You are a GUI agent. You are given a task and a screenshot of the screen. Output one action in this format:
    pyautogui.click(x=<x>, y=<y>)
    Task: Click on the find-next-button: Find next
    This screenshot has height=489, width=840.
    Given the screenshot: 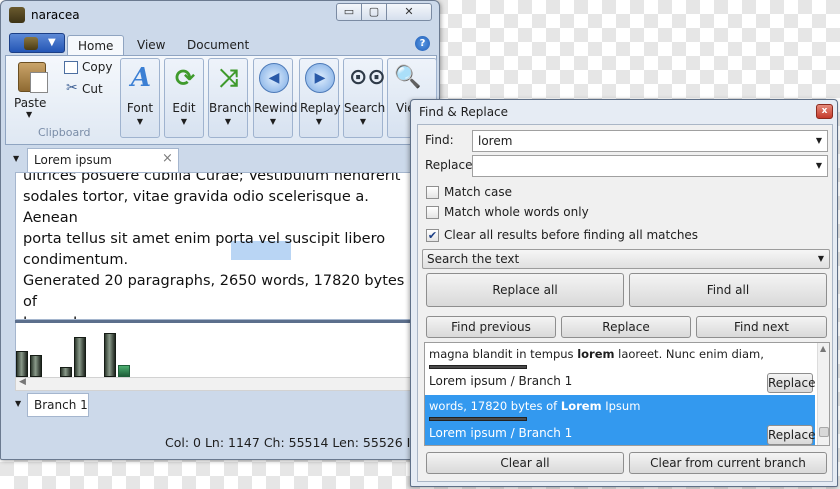 What is the action you would take?
    pyautogui.click(x=761, y=327)
    